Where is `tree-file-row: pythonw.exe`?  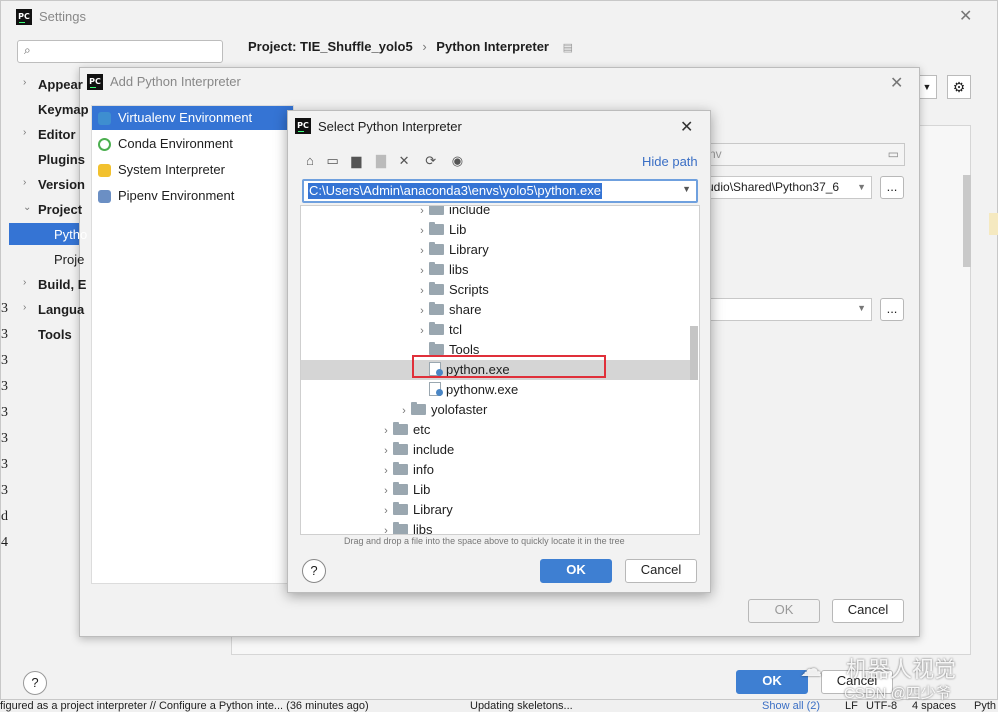
tree-file-row: pythonw.exe is located at coordinates (466, 390).